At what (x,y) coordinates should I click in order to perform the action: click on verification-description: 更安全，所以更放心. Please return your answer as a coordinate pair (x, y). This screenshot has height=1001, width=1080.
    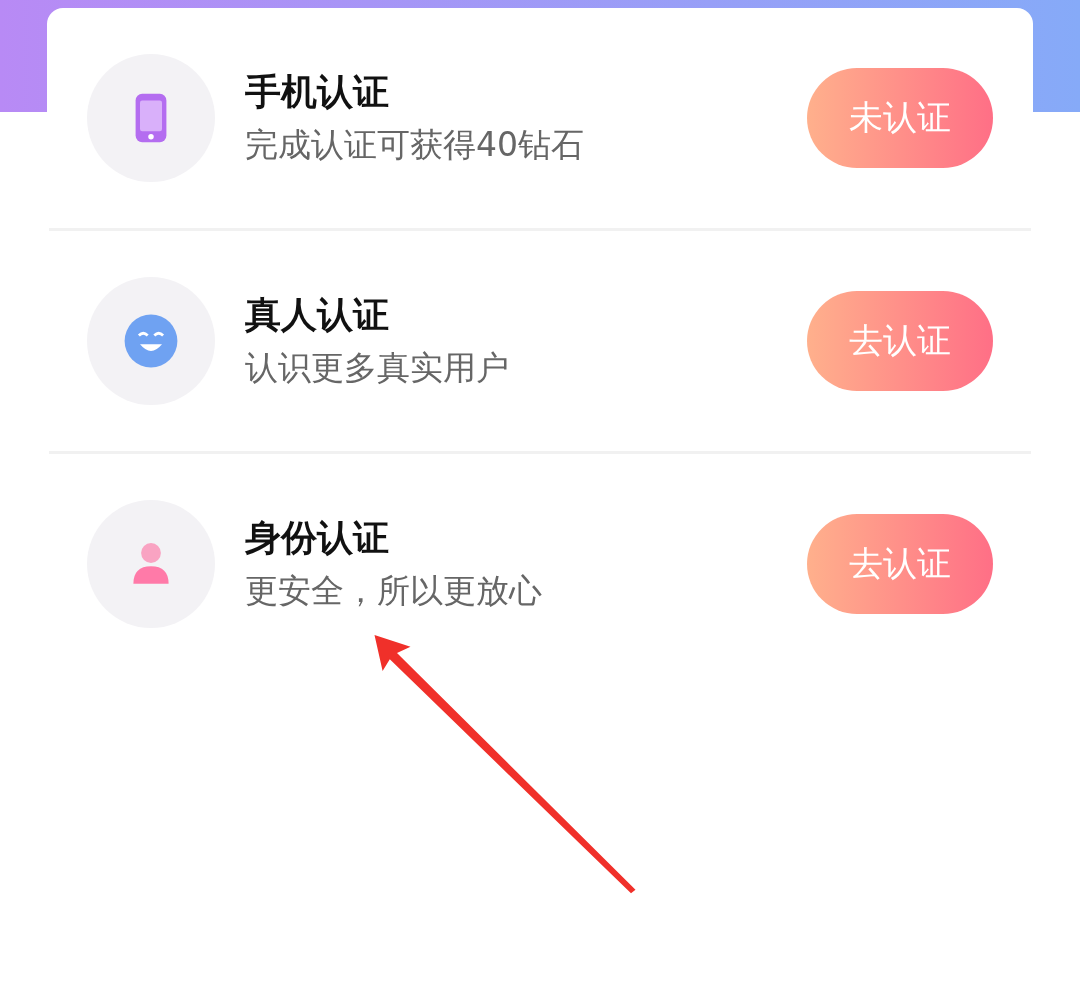
    Looking at the image, I should click on (394, 591).